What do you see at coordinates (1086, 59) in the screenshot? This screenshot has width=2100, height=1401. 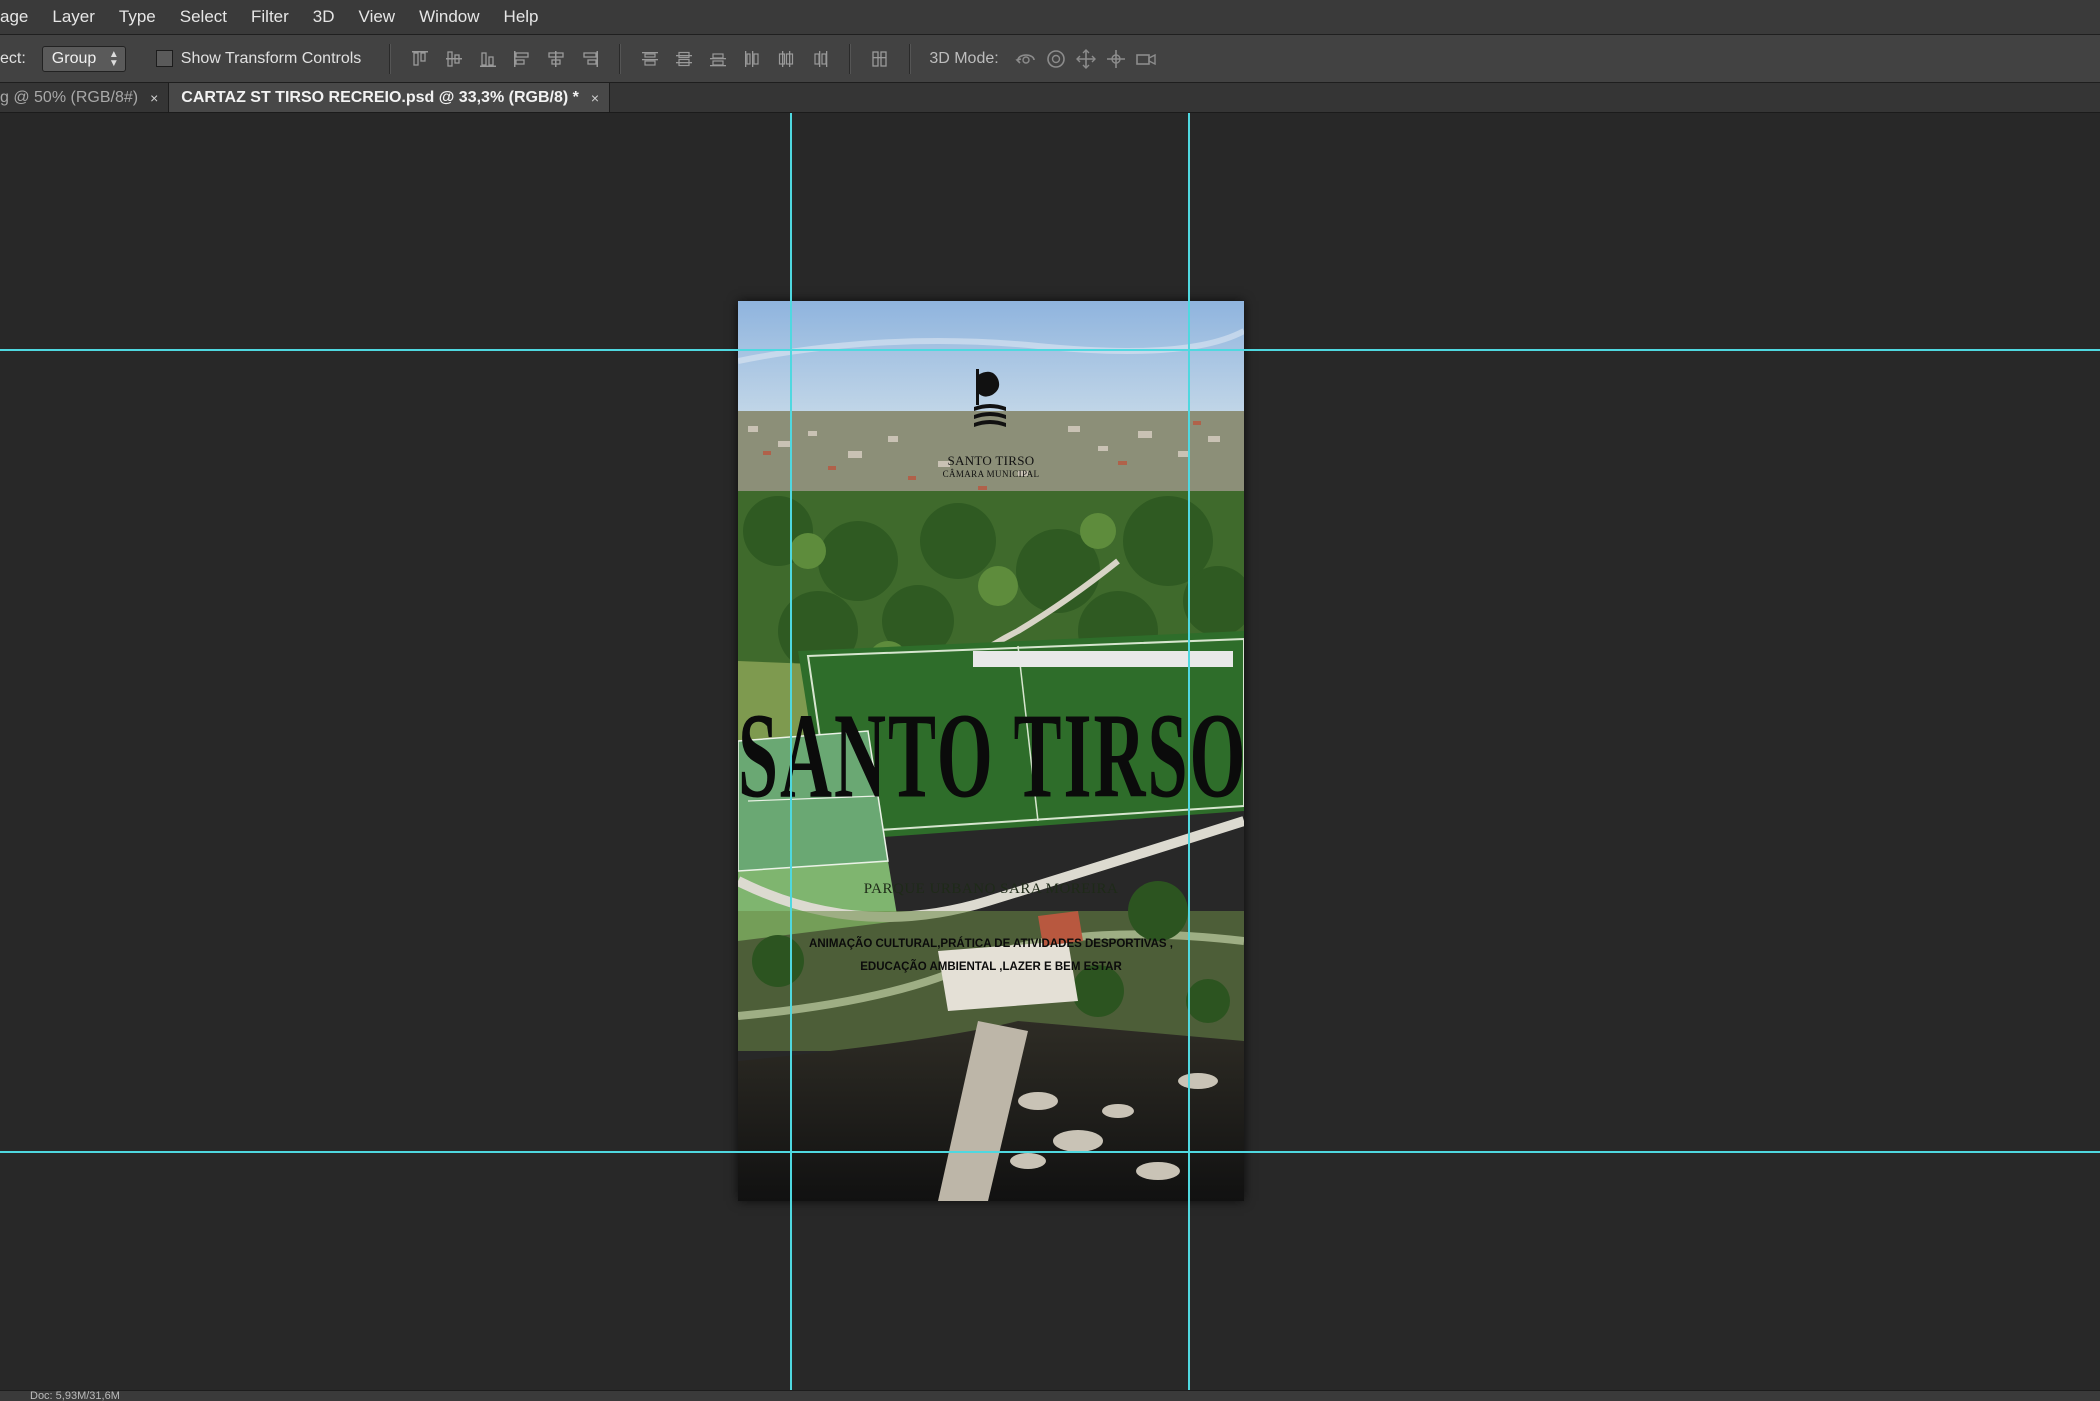 I see `drag-3d-object-icon` at bounding box center [1086, 59].